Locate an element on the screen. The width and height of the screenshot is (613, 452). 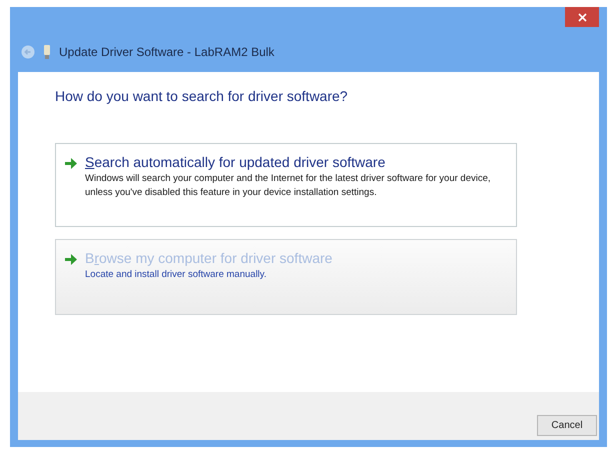
option-description: Windows will search your computer and the Internet for the latest driver software for your device, unless you've disabled this feature in your device installation settings. is located at coordinates (288, 186).